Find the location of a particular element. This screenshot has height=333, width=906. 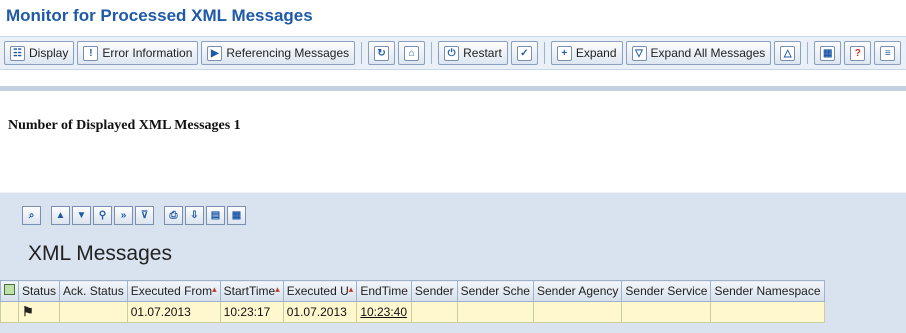

lock-icon: ⌂ is located at coordinates (412, 53).